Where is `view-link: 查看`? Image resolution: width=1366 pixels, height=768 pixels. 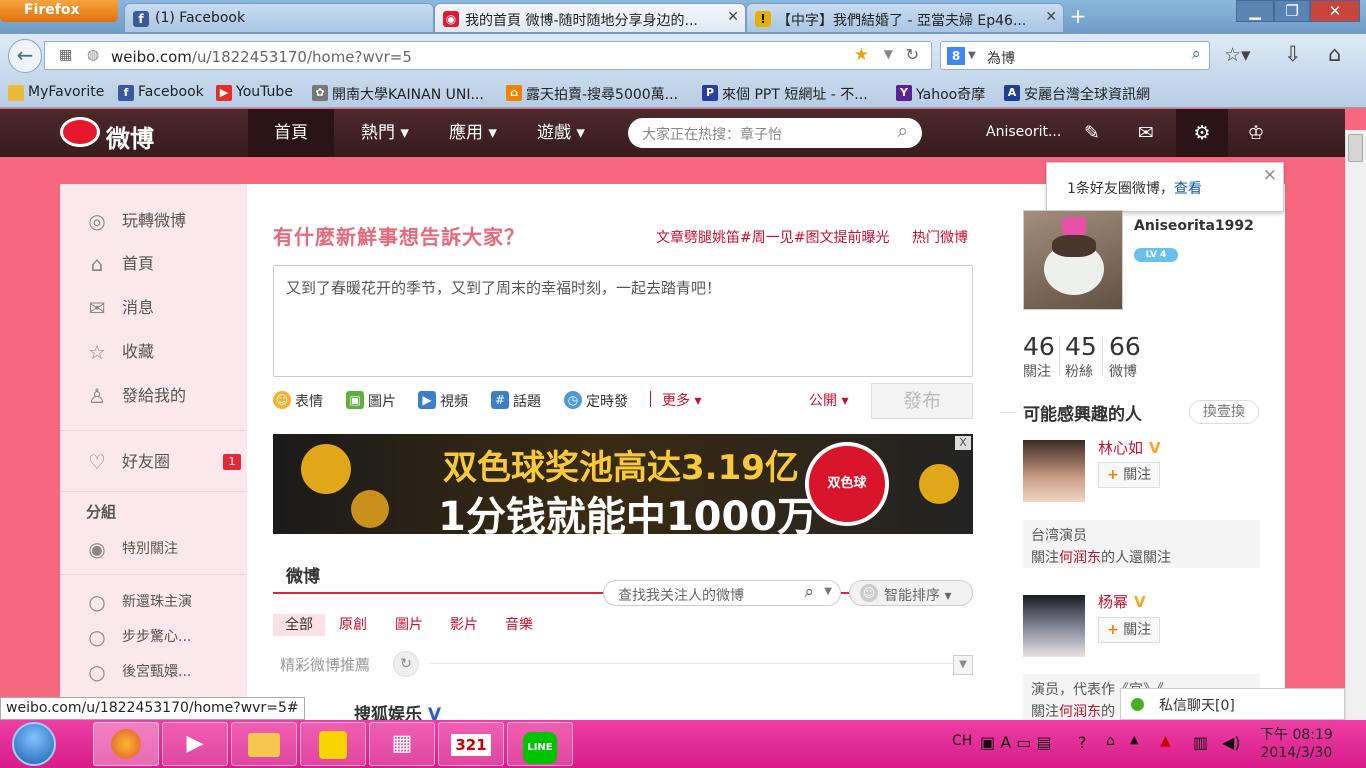 view-link: 查看 is located at coordinates (1188, 189).